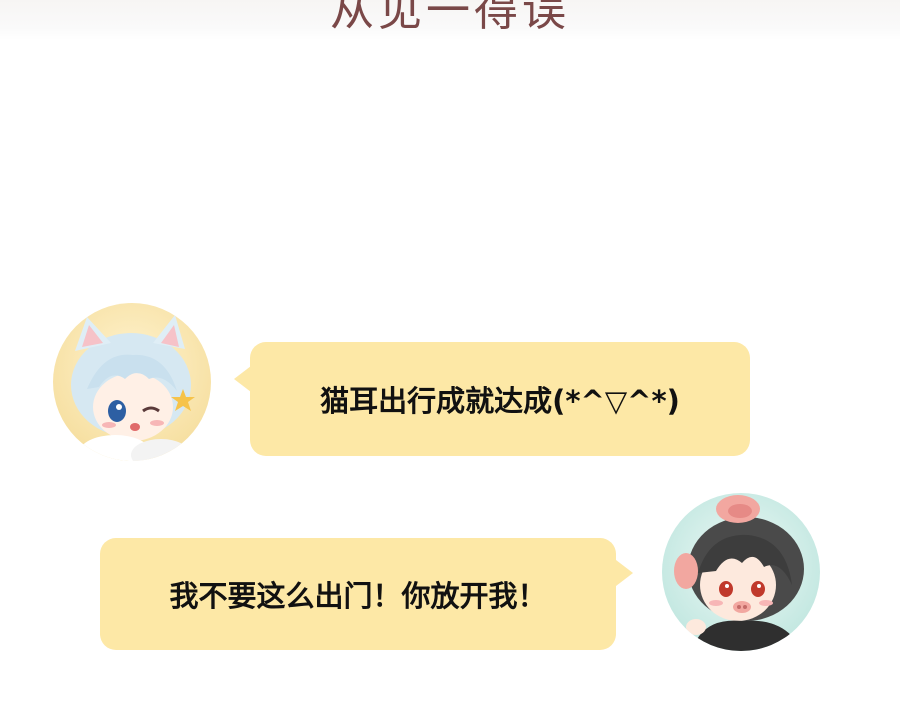 This screenshot has width=900, height=702. I want to click on pig-ear-boy-avatar-icon, so click(741, 572).